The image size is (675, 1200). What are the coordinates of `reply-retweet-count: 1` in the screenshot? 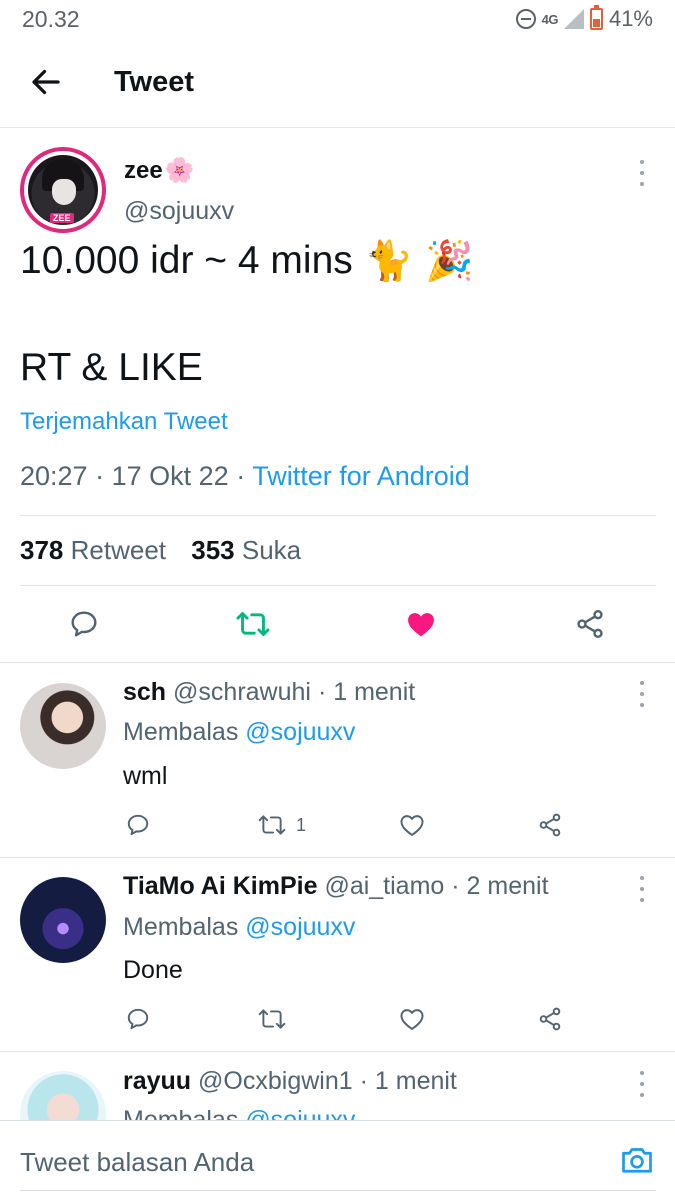 It's located at (301, 824).